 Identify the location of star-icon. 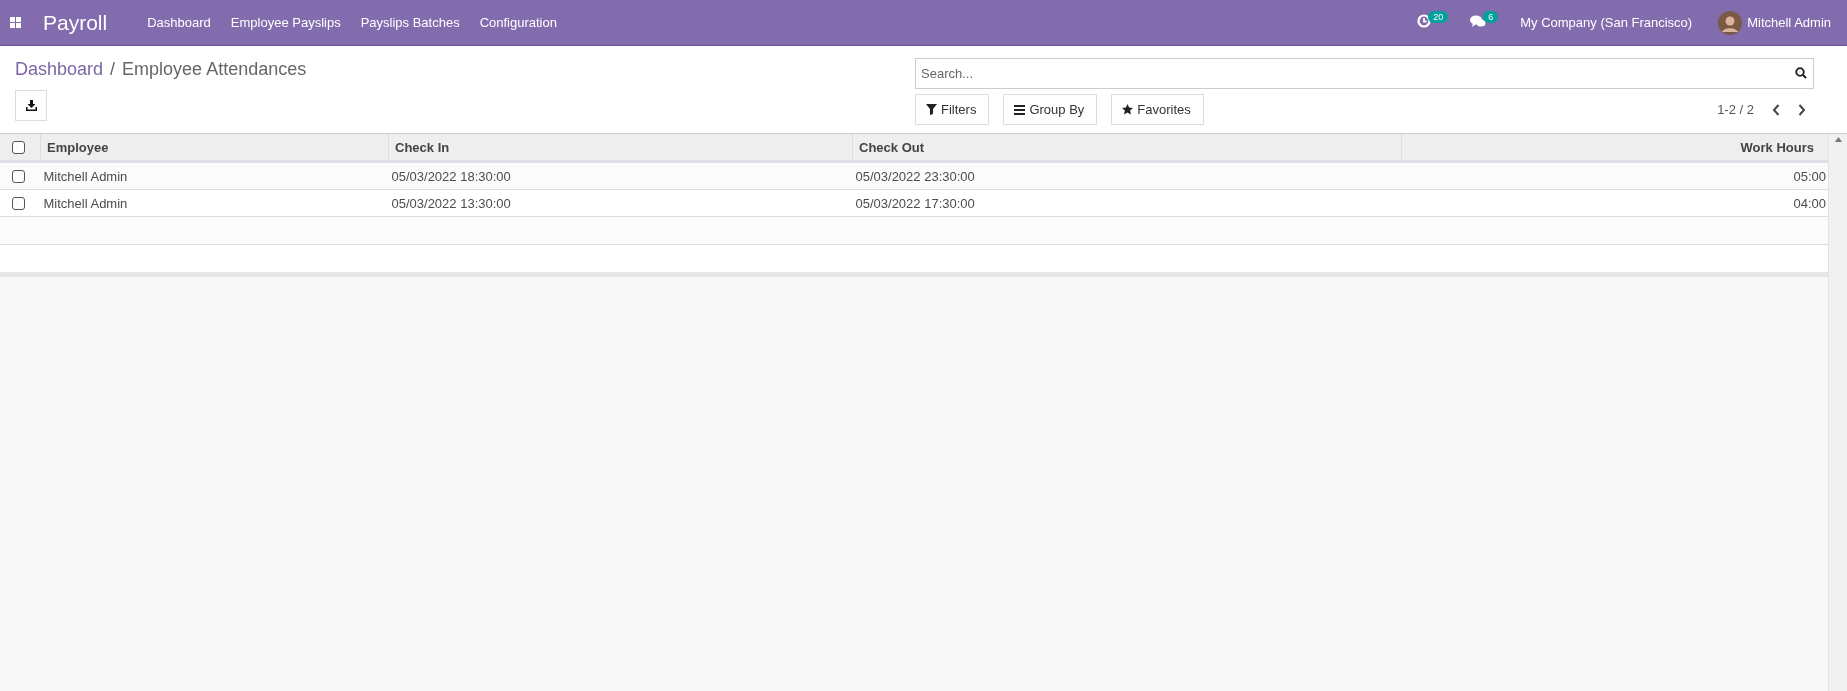
(1128, 109).